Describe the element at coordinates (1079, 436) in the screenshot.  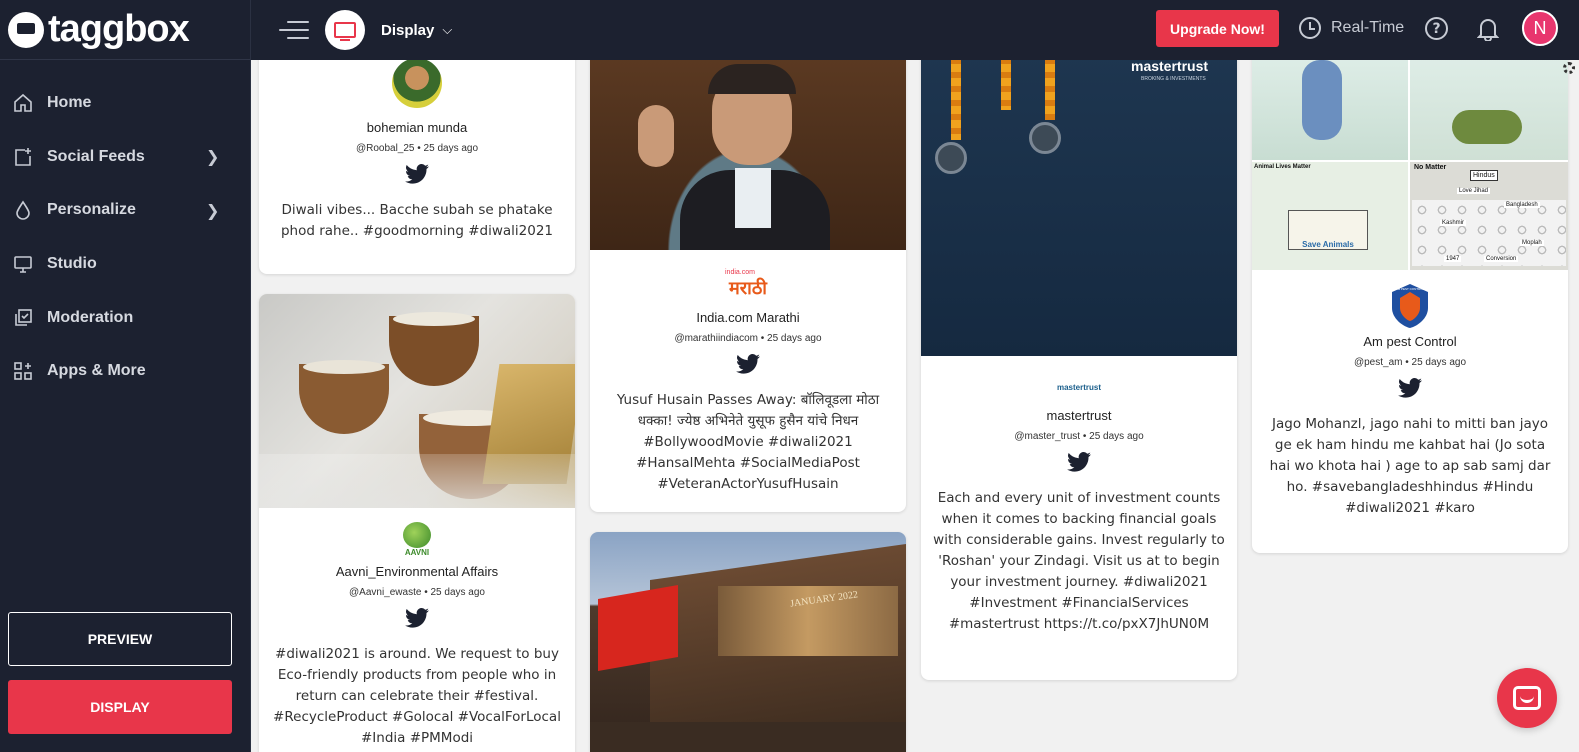
I see `post-meta: @master_trust • 25 days ago` at that location.